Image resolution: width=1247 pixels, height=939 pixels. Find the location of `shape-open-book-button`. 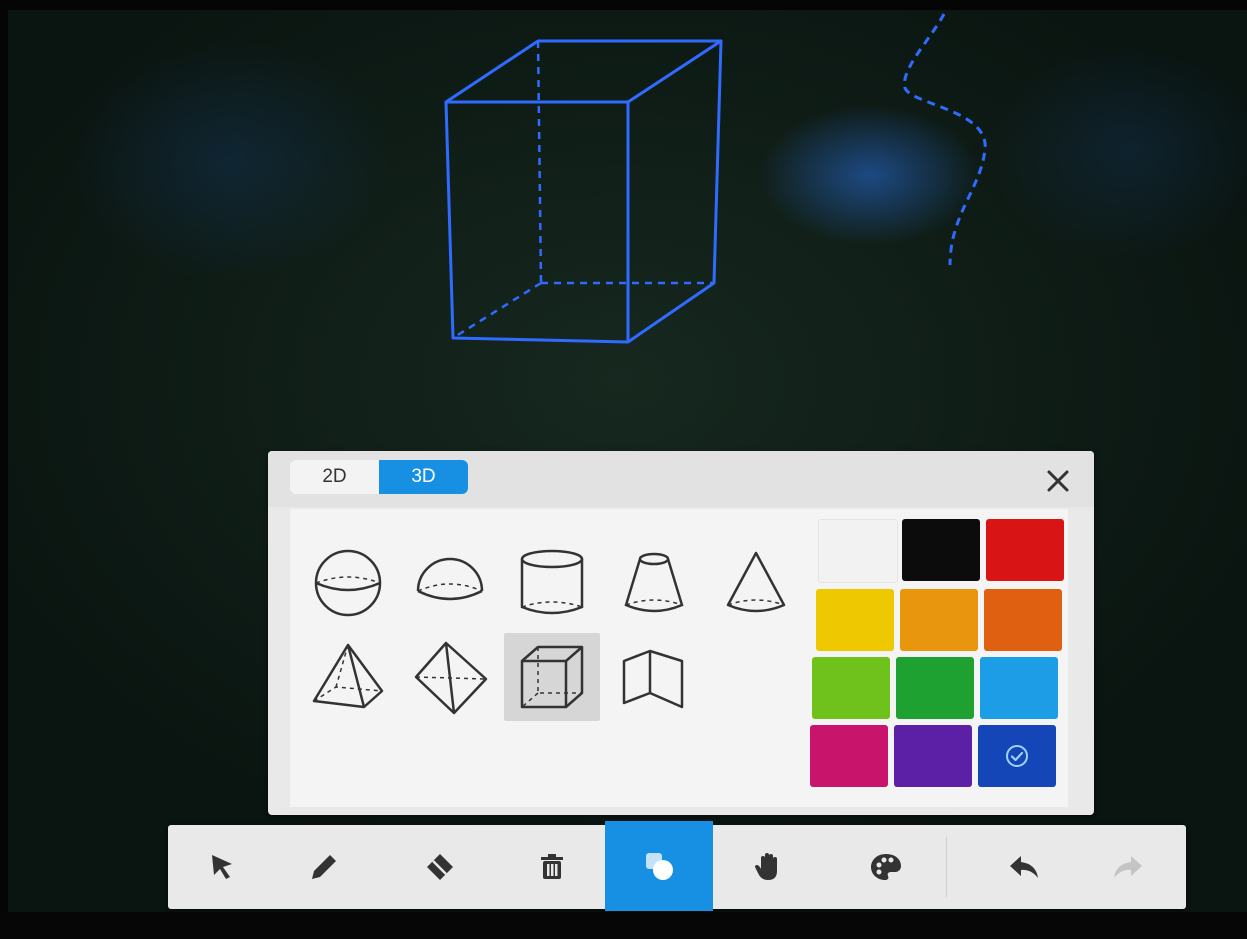

shape-open-book-button is located at coordinates (654, 677).